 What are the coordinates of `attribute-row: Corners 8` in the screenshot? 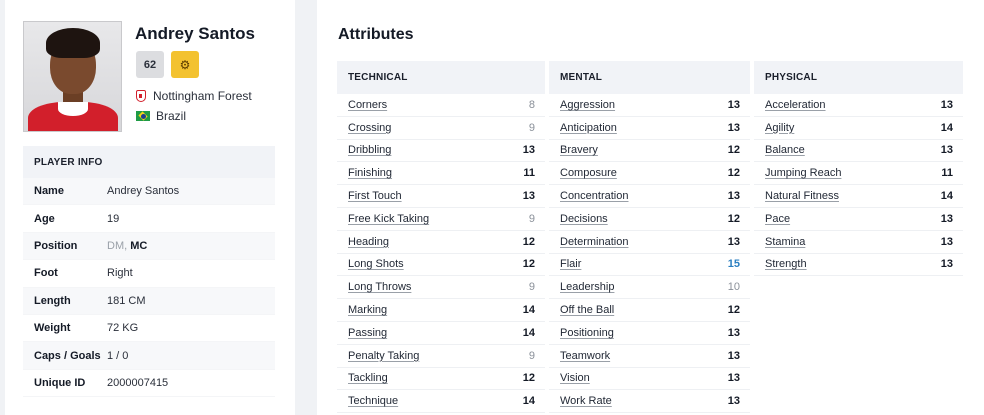 It's located at (441, 105).